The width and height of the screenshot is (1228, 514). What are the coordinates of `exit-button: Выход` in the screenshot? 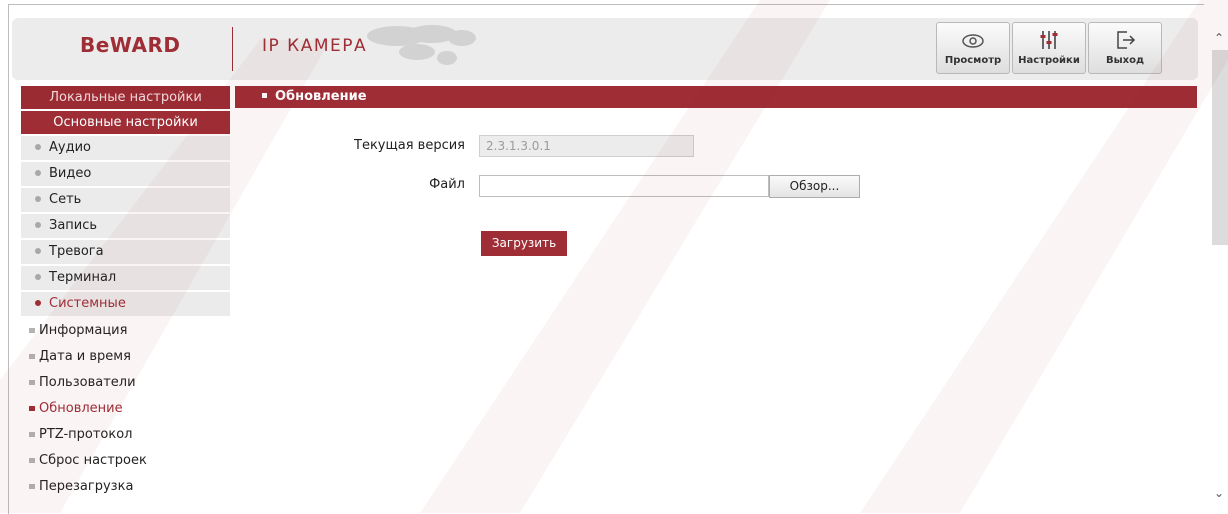 It's located at (1125, 48).